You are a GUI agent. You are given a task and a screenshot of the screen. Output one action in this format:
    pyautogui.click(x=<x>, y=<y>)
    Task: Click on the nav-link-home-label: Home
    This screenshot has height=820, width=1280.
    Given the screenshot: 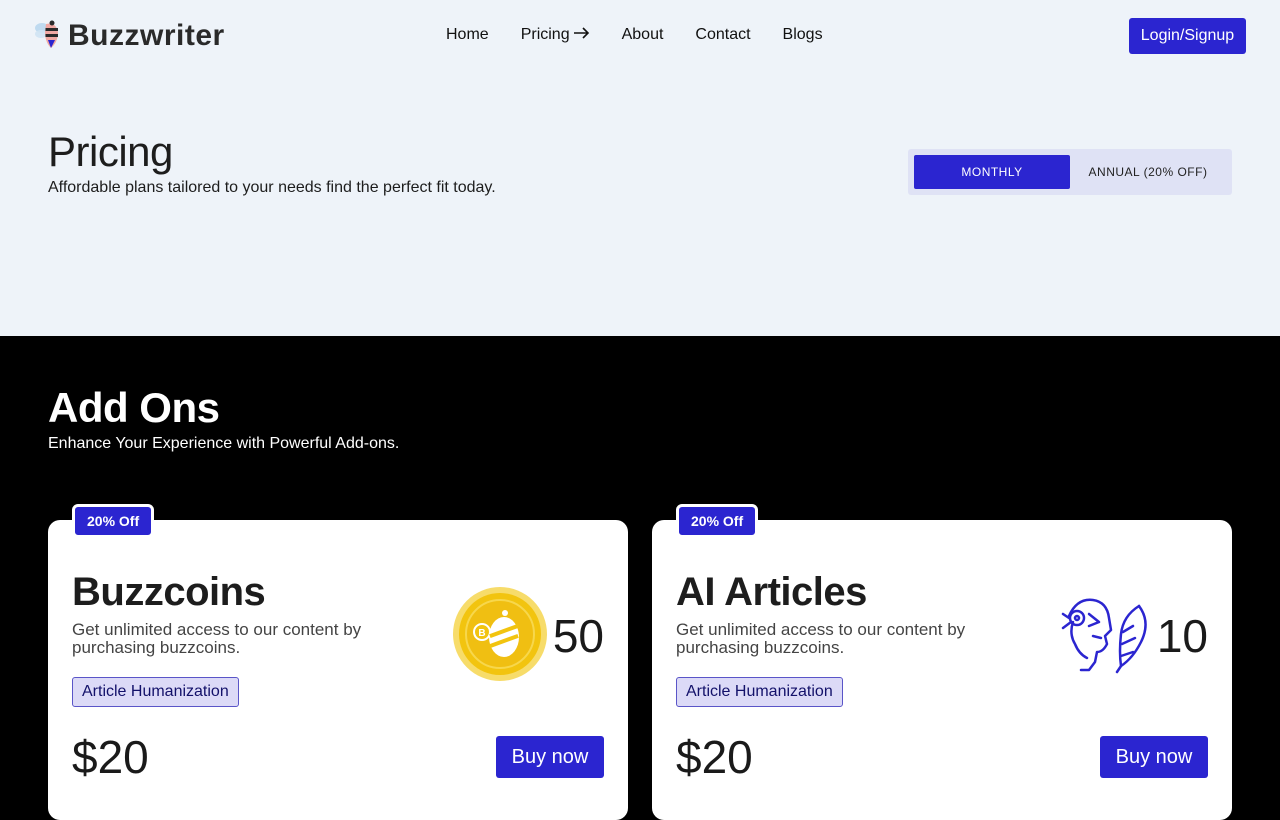 What is the action you would take?
    pyautogui.click(x=467, y=34)
    